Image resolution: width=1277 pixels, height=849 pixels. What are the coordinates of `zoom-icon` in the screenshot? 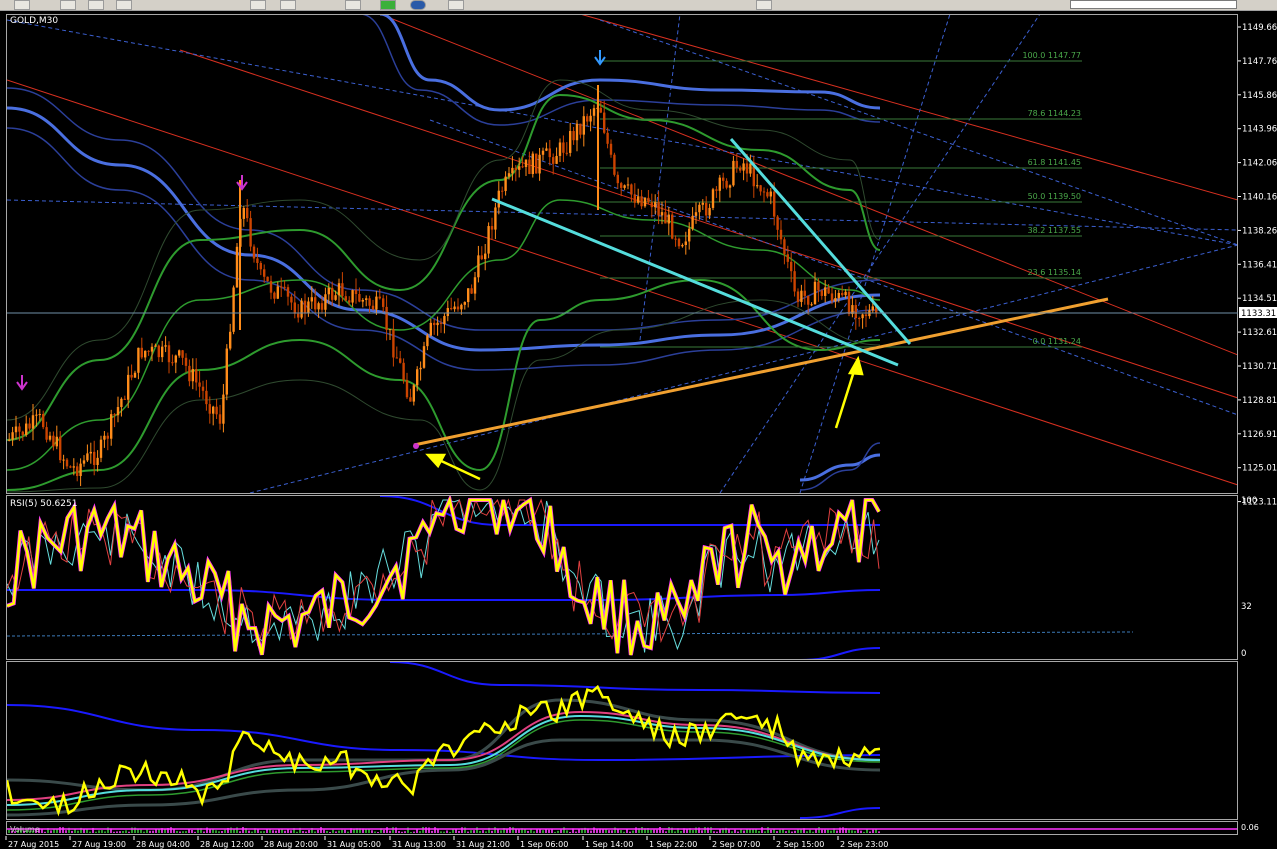 It's located at (764, 5).